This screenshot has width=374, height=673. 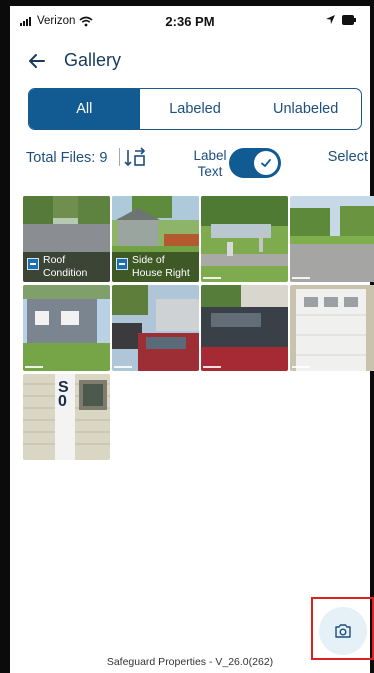 I want to click on photo-thumbnail-2: Side of House Right, so click(x=155, y=239).